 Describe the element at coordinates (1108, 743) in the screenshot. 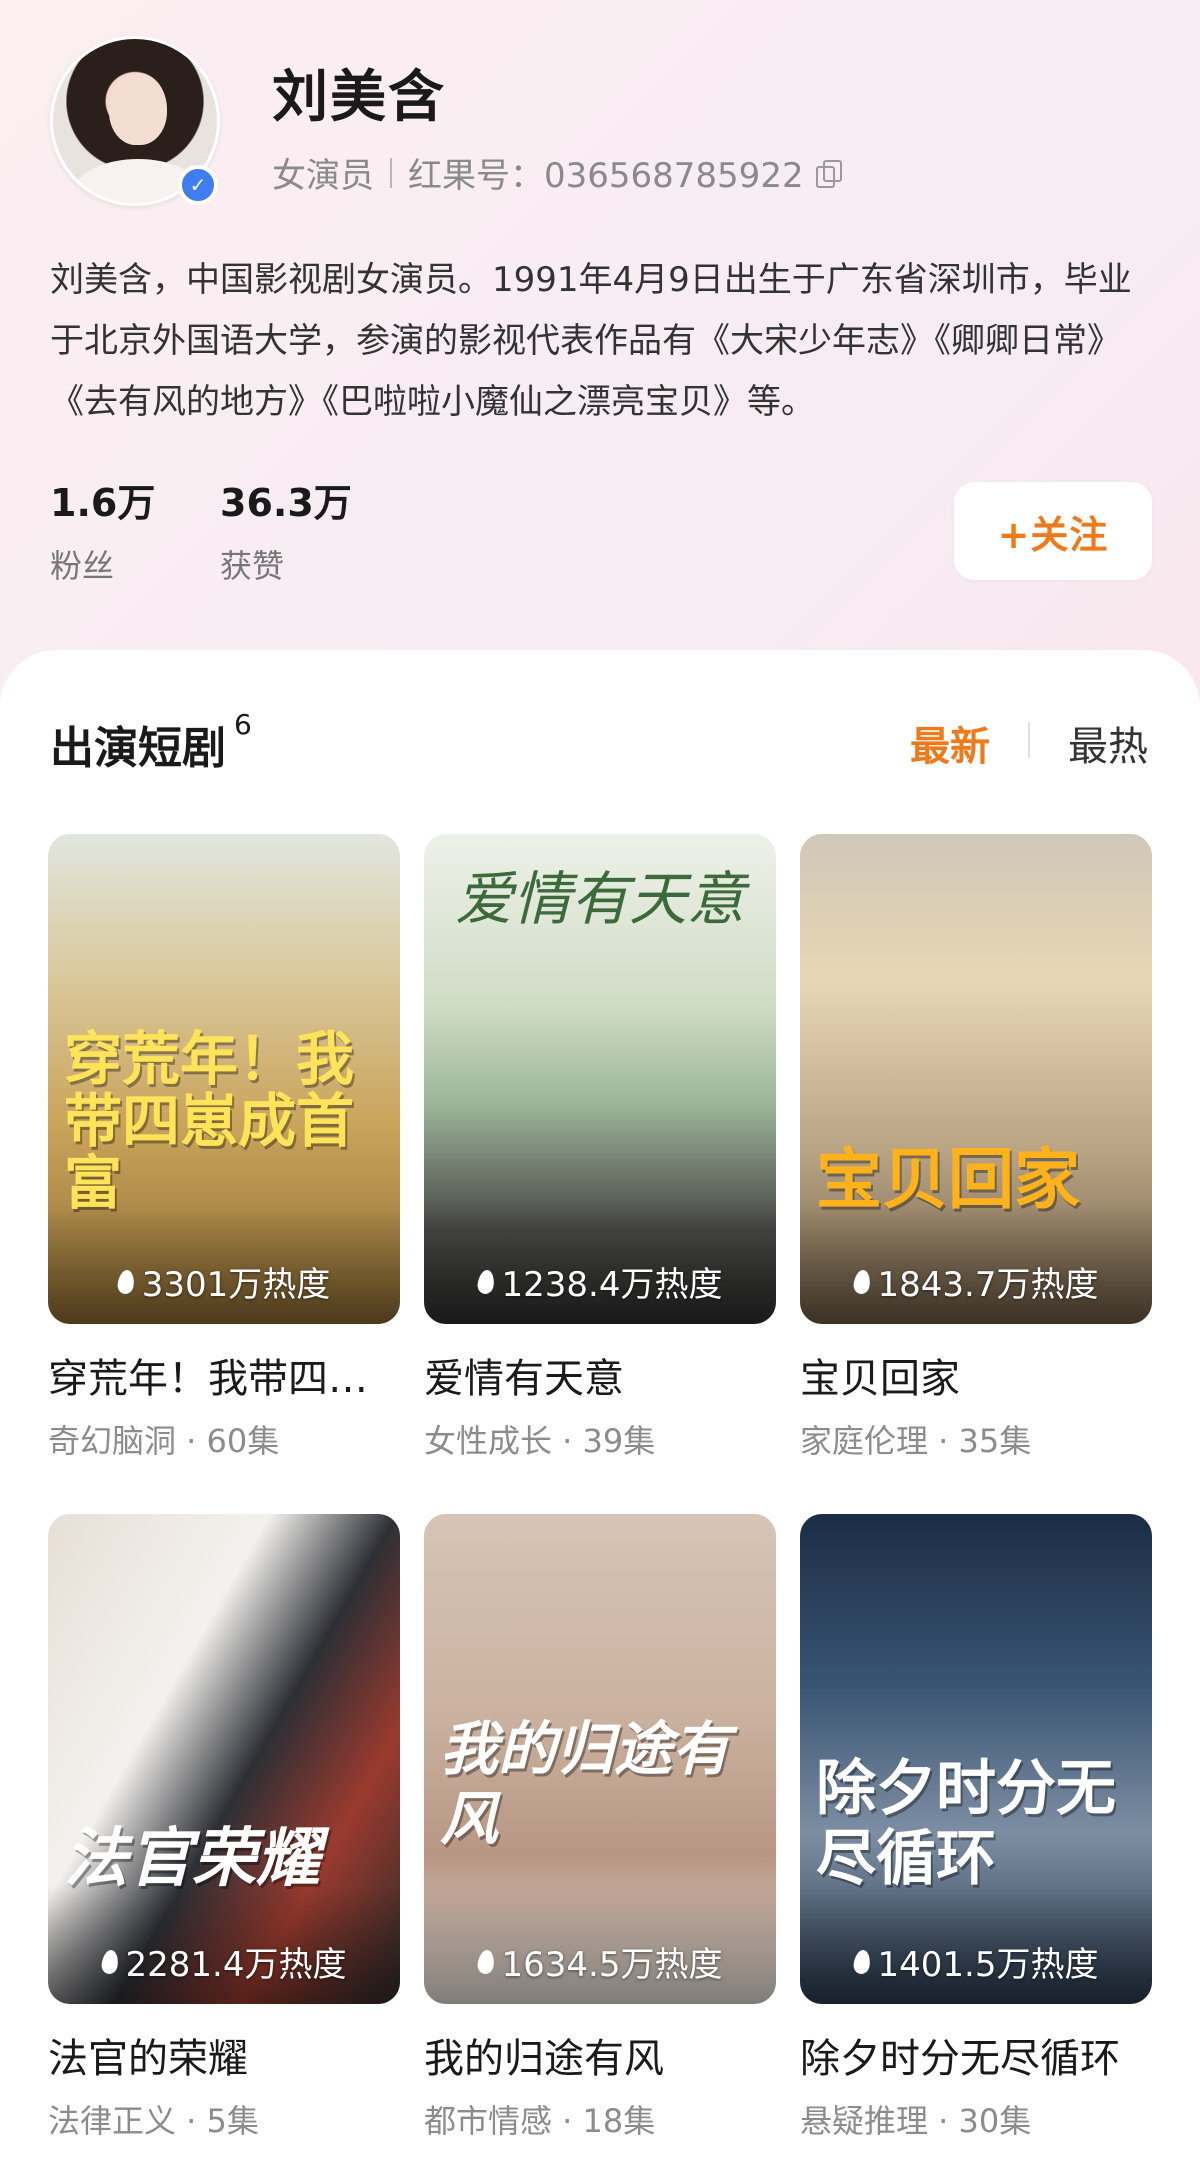

I see `sort-hottest-tab: 最热` at that location.